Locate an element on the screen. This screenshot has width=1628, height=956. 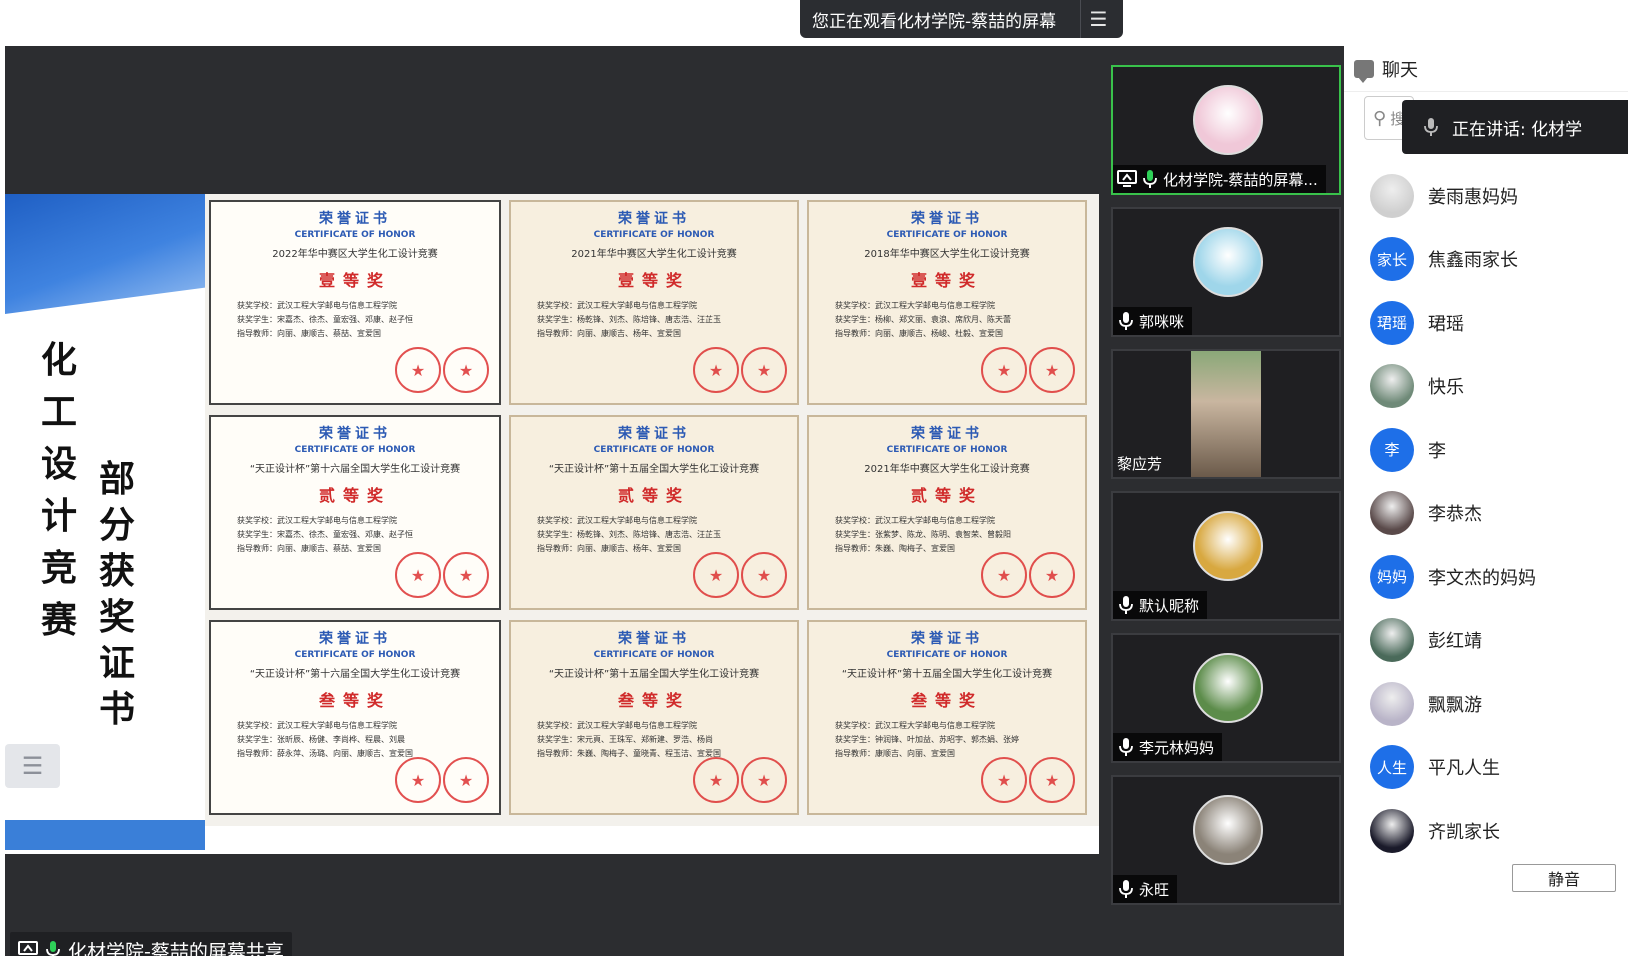
chat-header: 聊天 is located at coordinates (1486, 69).